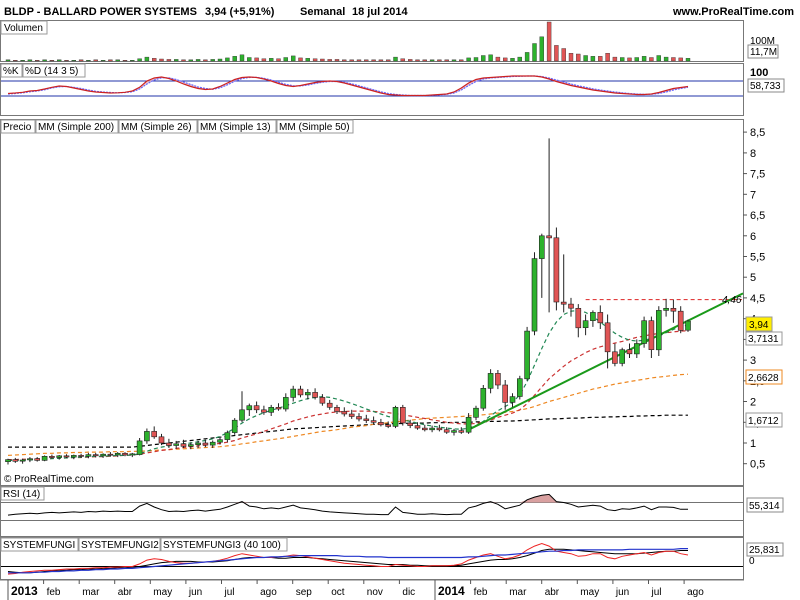  What do you see at coordinates (76, 127) in the screenshot?
I see `ma200-legend: MM (Simple 200)` at bounding box center [76, 127].